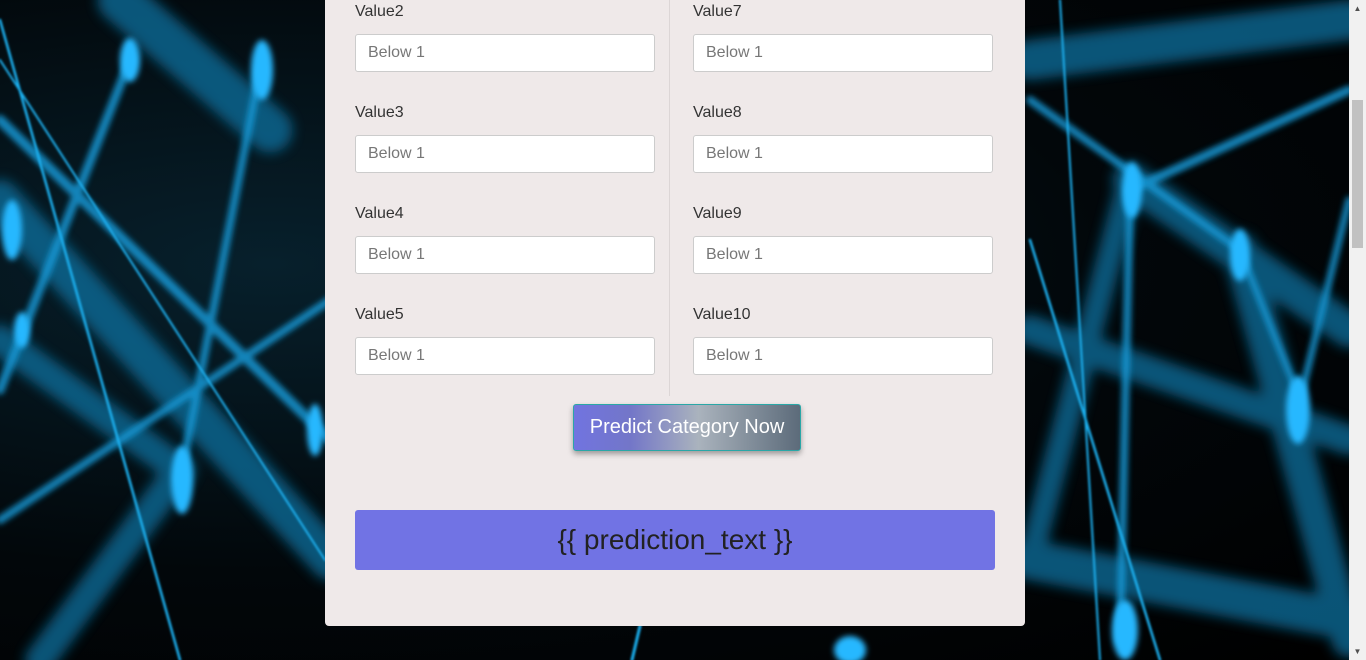  Describe the element at coordinates (843, 356) in the screenshot. I see `value10-input` at that location.